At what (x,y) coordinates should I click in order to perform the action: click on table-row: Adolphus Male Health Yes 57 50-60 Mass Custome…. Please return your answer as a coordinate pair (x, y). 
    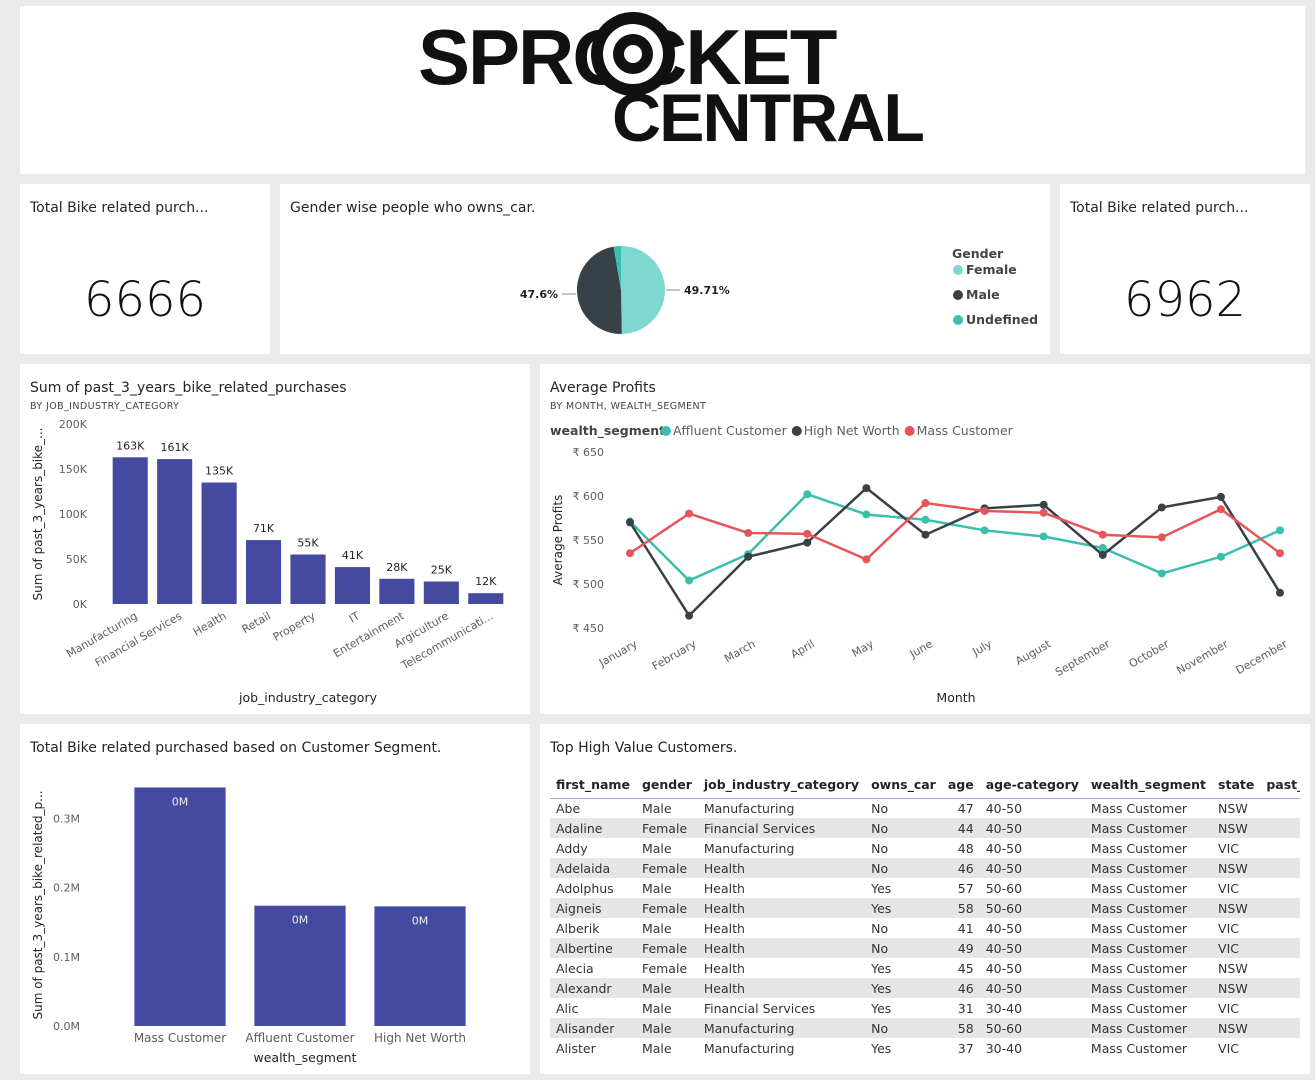
    Looking at the image, I should click on (925, 888).